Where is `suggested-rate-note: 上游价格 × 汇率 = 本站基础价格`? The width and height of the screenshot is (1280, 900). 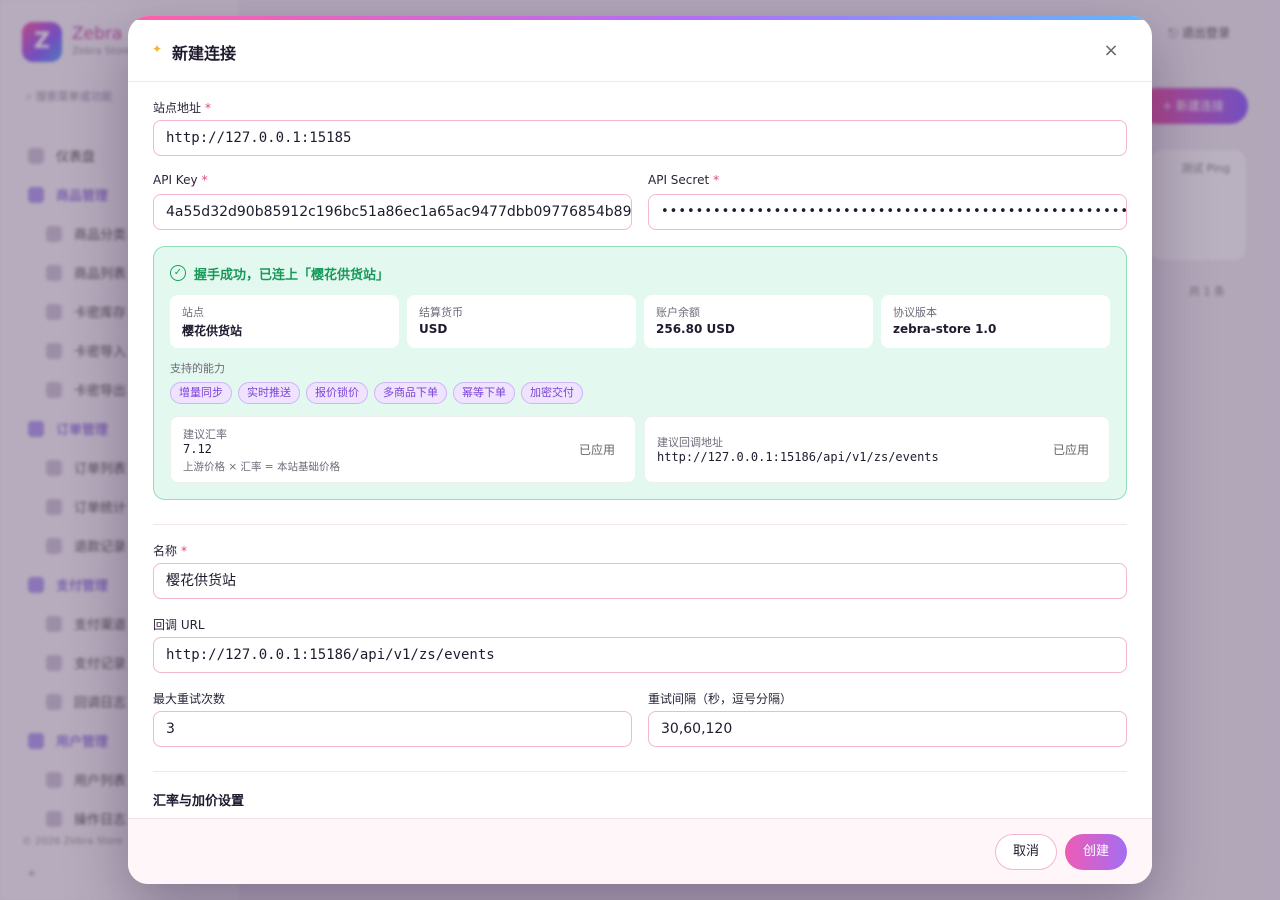 suggested-rate-note: 上游价格 × 汇率 = 本站基础价格 is located at coordinates (261, 467).